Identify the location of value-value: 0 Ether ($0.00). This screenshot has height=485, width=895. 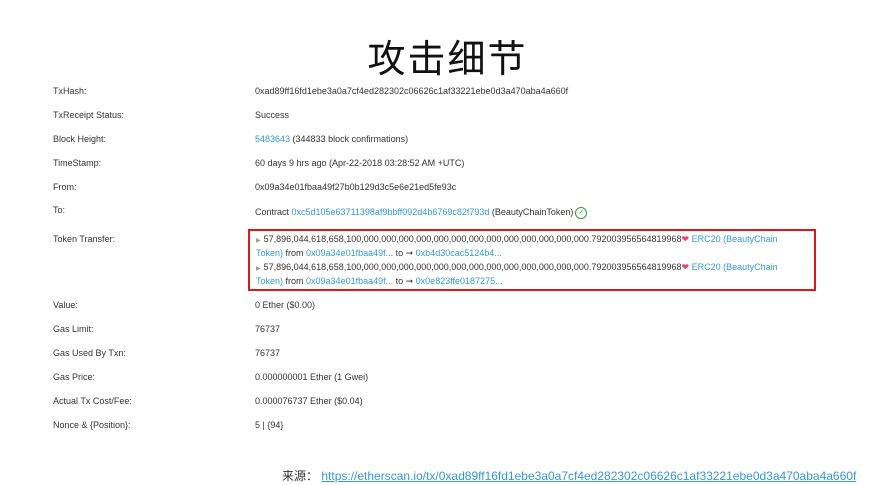
(285, 305).